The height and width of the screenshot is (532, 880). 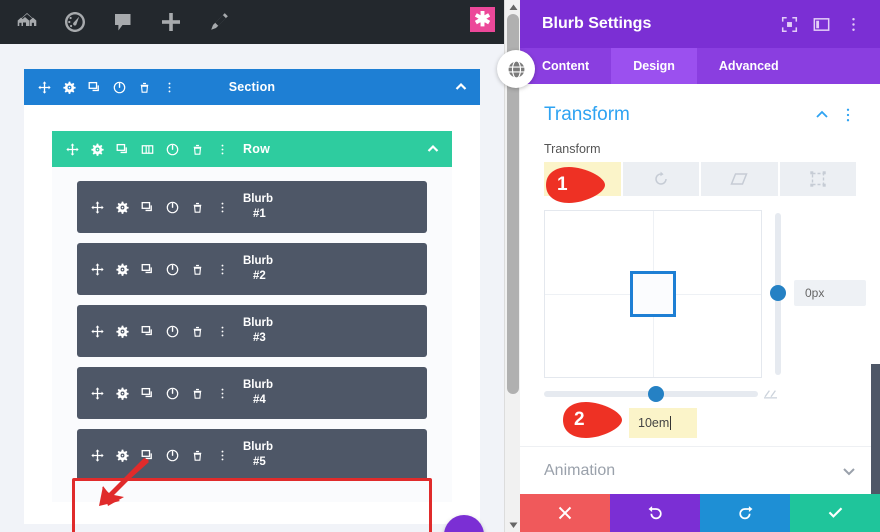 I want to click on horizontal-value-field: 10em, so click(x=663, y=423).